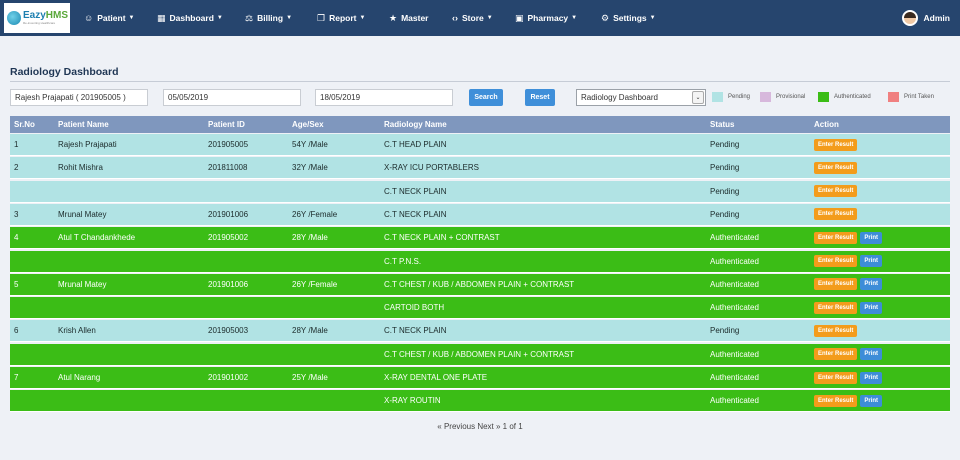  Describe the element at coordinates (79, 97) in the screenshot. I see `patient-search-input: Rajesh Prajapati ( 201905005 )` at that location.